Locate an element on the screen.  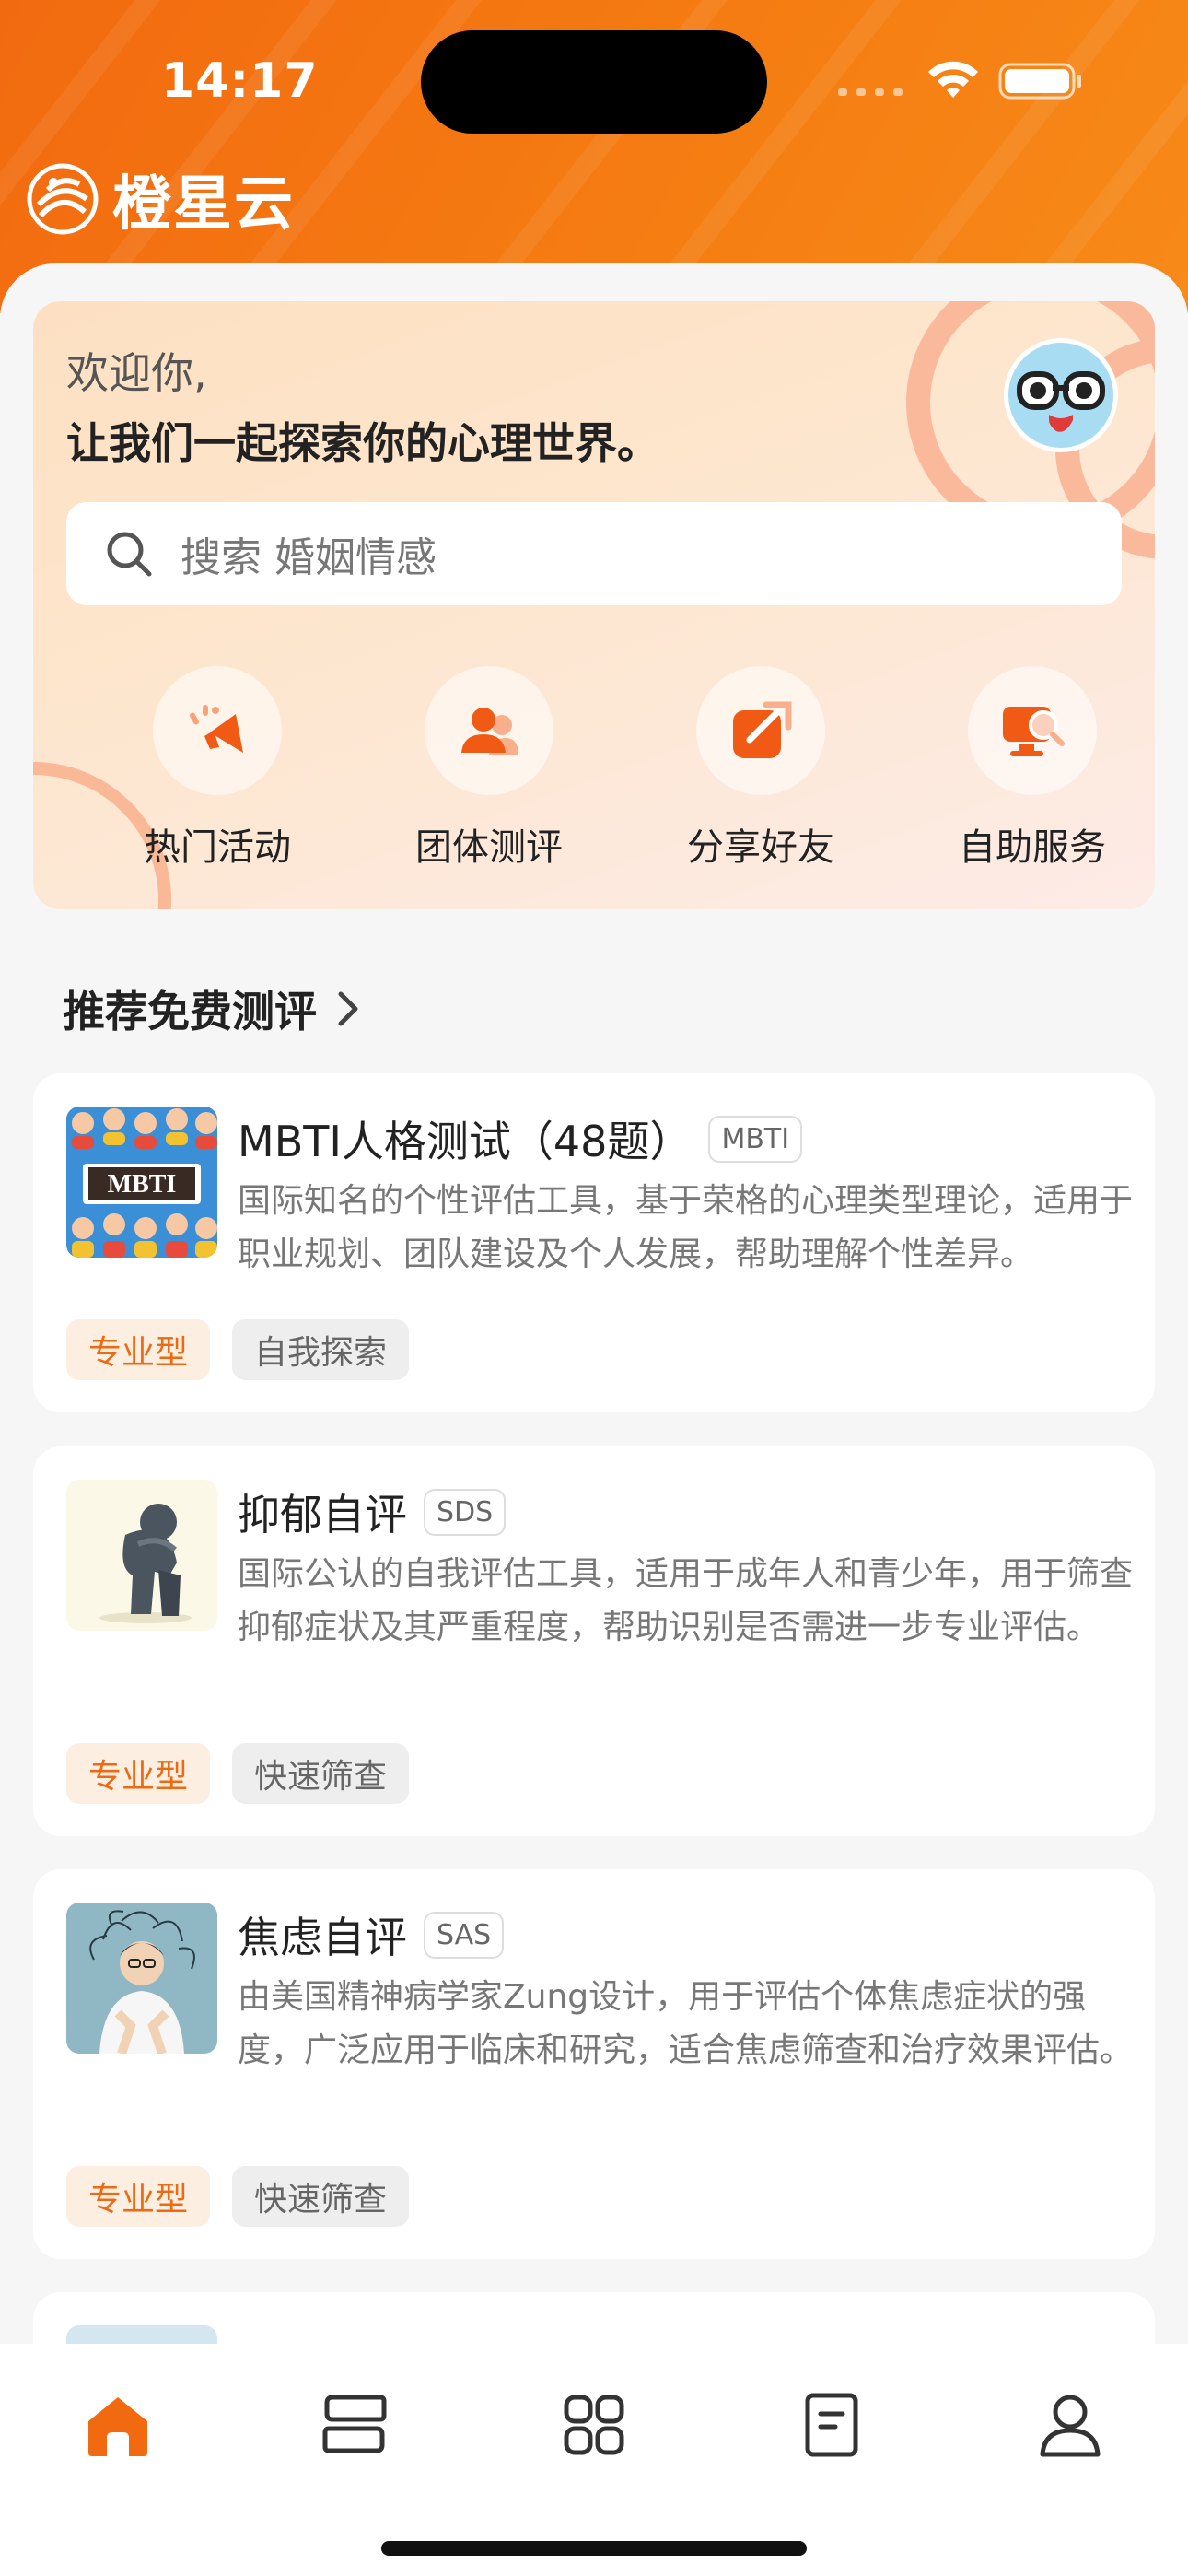
card-title-row: MBTI人格测试（48题） MBTI is located at coordinates (521, 1138).